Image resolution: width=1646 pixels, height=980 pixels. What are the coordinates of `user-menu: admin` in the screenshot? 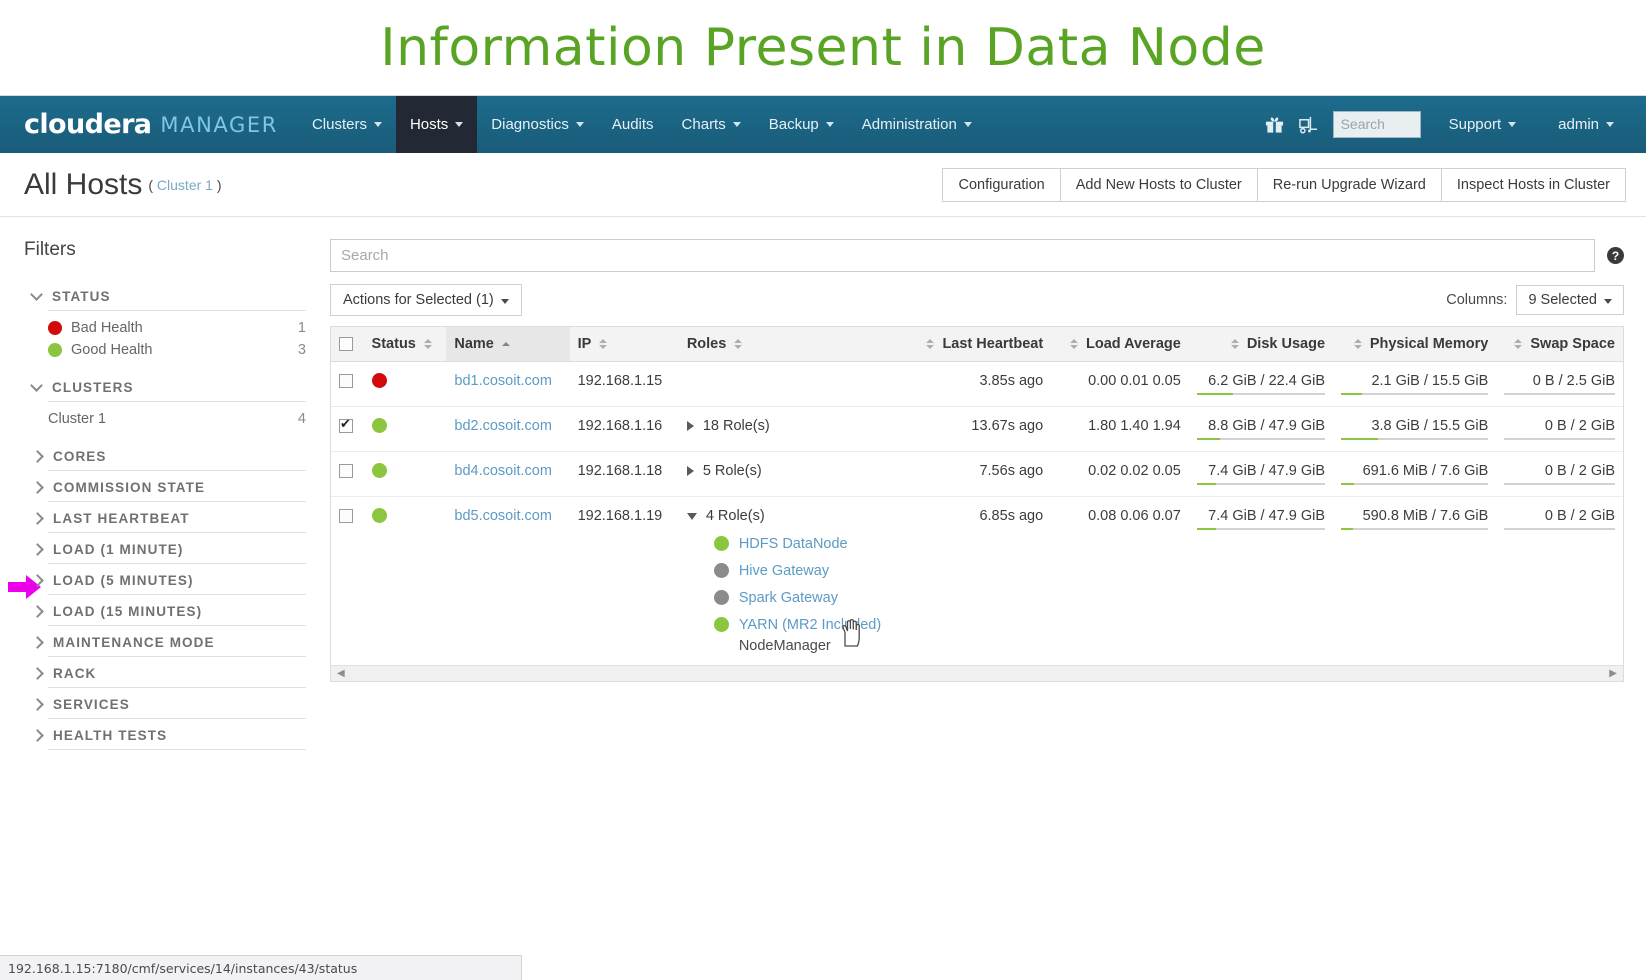 It's located at (1586, 124).